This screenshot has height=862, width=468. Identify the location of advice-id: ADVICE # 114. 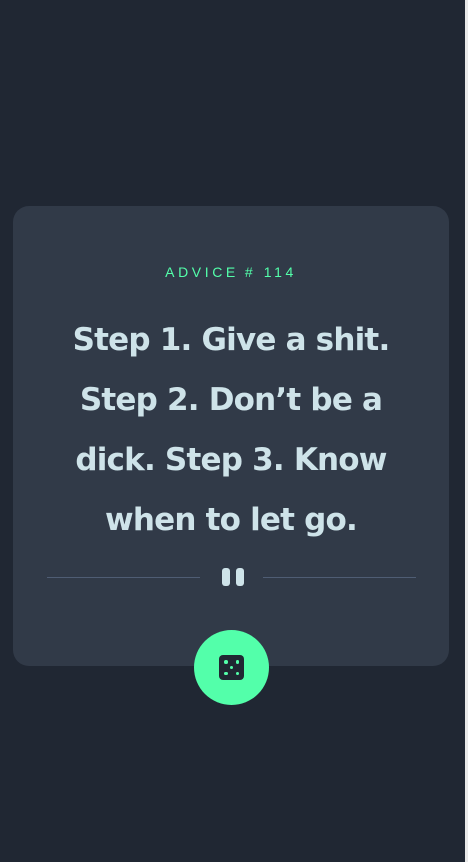
(231, 272).